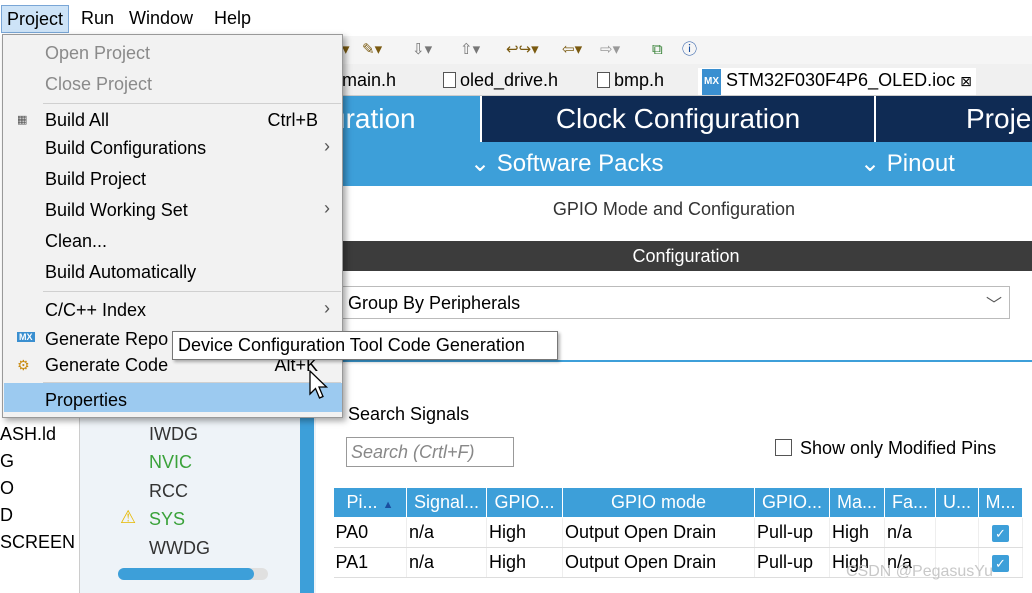  Describe the element at coordinates (857, 532) in the screenshot. I see `cell-speed: High` at that location.